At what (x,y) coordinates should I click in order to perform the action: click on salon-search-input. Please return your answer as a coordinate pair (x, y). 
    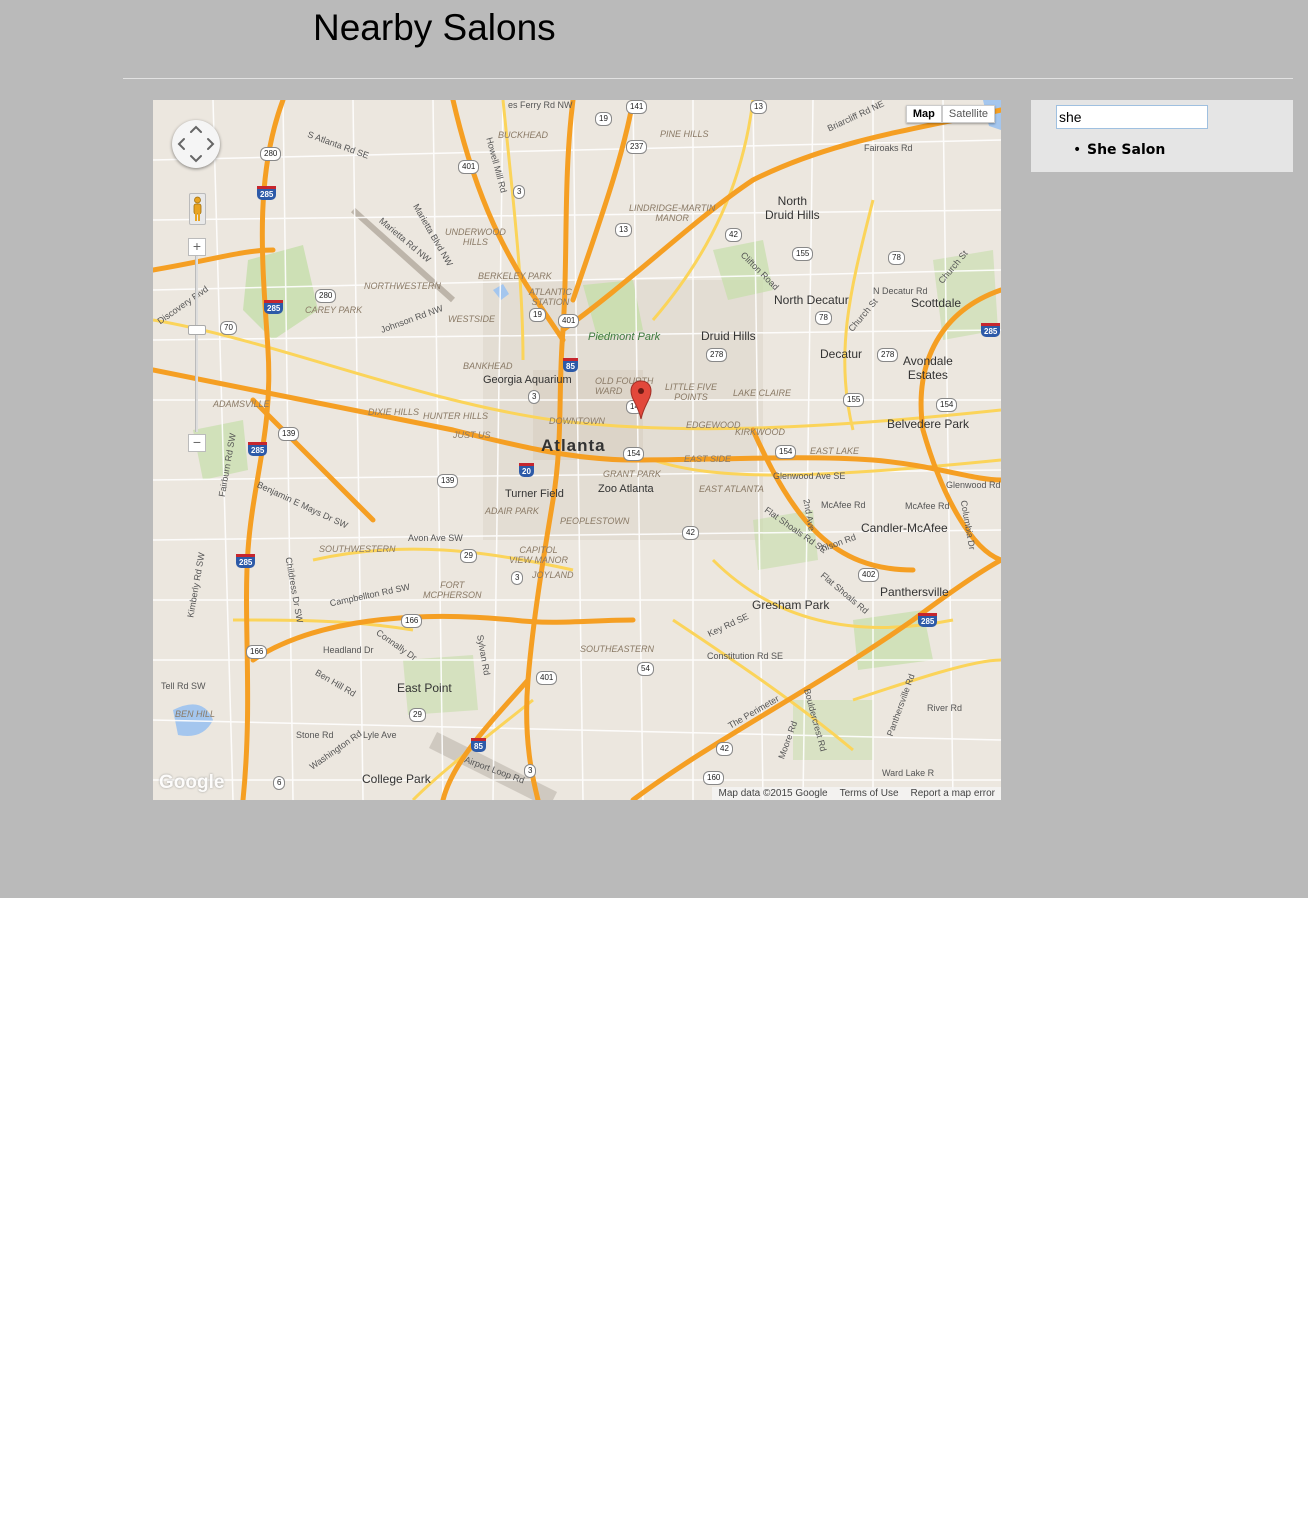
    Looking at the image, I should click on (1132, 117).